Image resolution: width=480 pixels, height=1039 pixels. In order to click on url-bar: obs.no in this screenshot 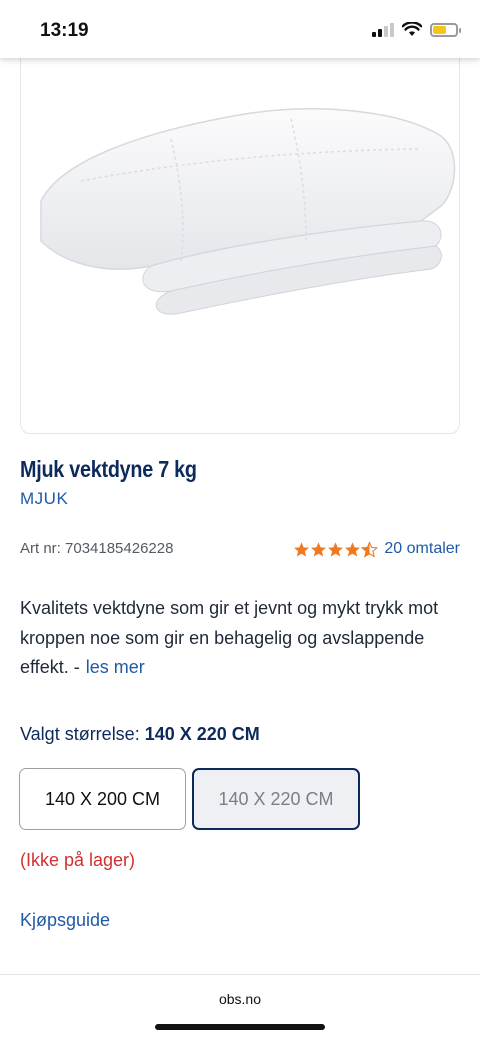, I will do `click(240, 999)`.